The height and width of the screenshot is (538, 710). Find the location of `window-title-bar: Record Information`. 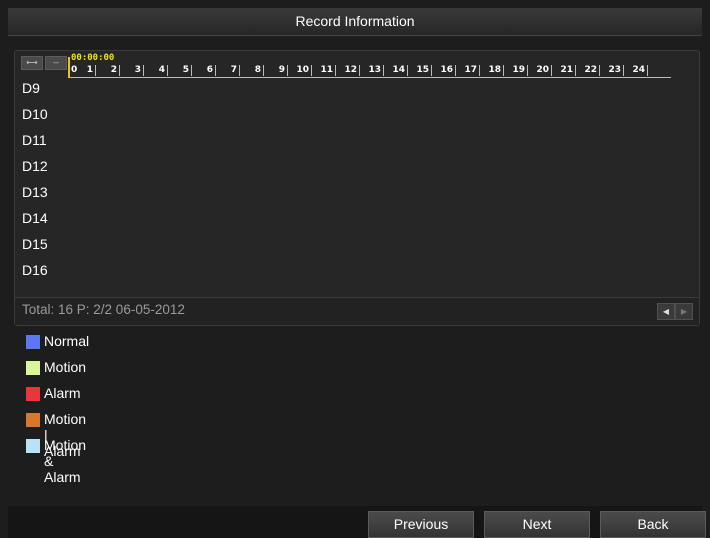

window-title-bar: Record Information is located at coordinates (355, 22).